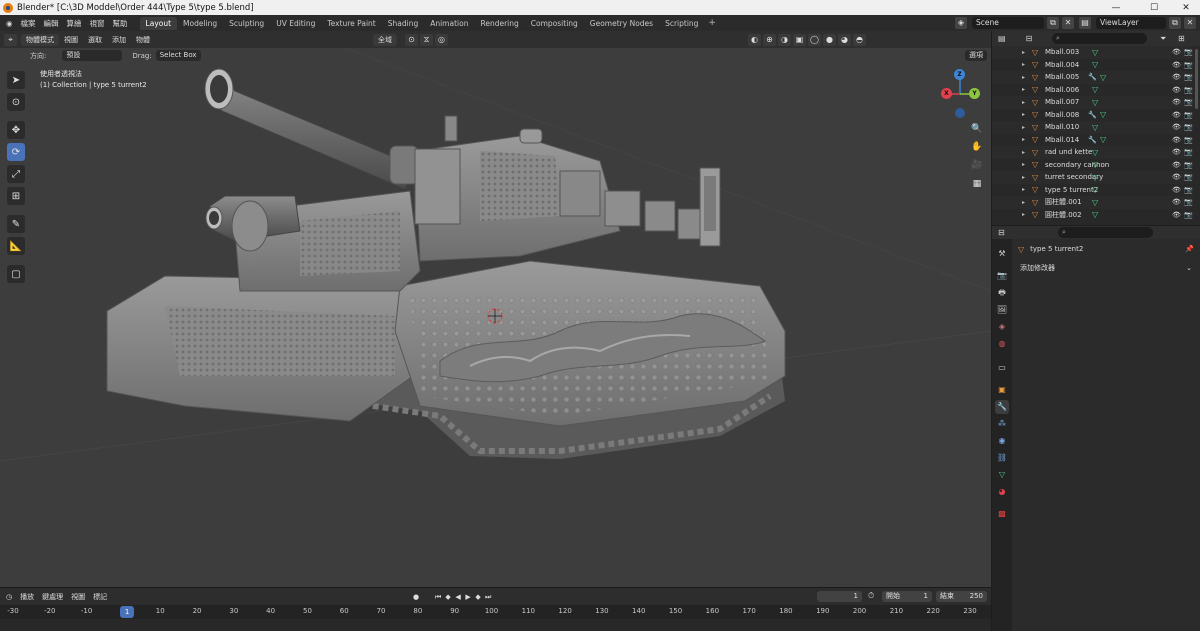 The image size is (1200, 631). I want to click on new-scene-icon: ⧉, so click(1053, 23).